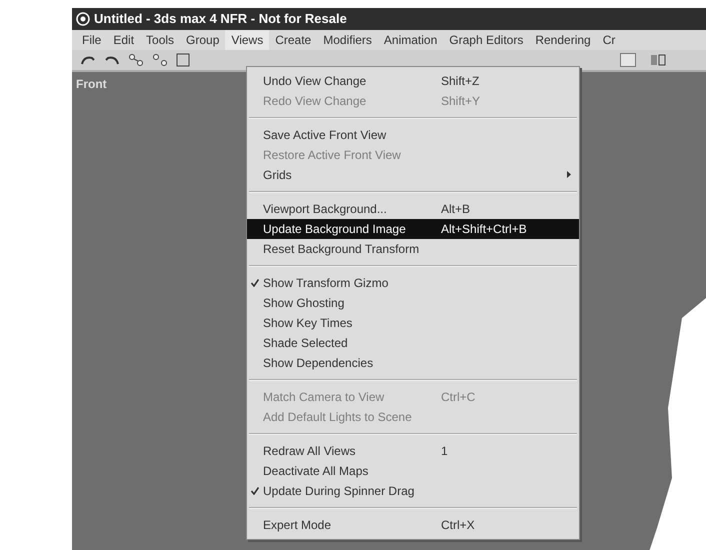  Describe the element at coordinates (318, 363) in the screenshot. I see `menu-entry-label: Show Dependencies` at that location.